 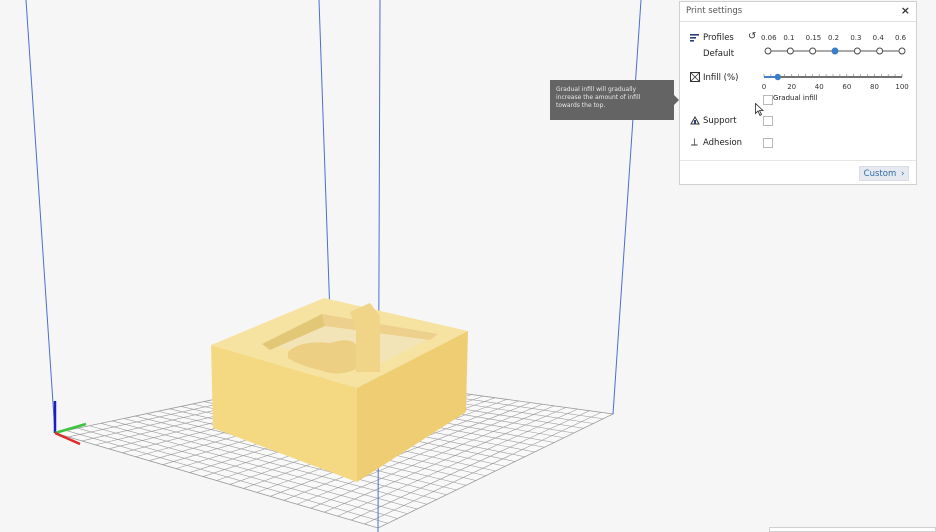 What do you see at coordinates (695, 78) in the screenshot?
I see `infill-icon` at bounding box center [695, 78].